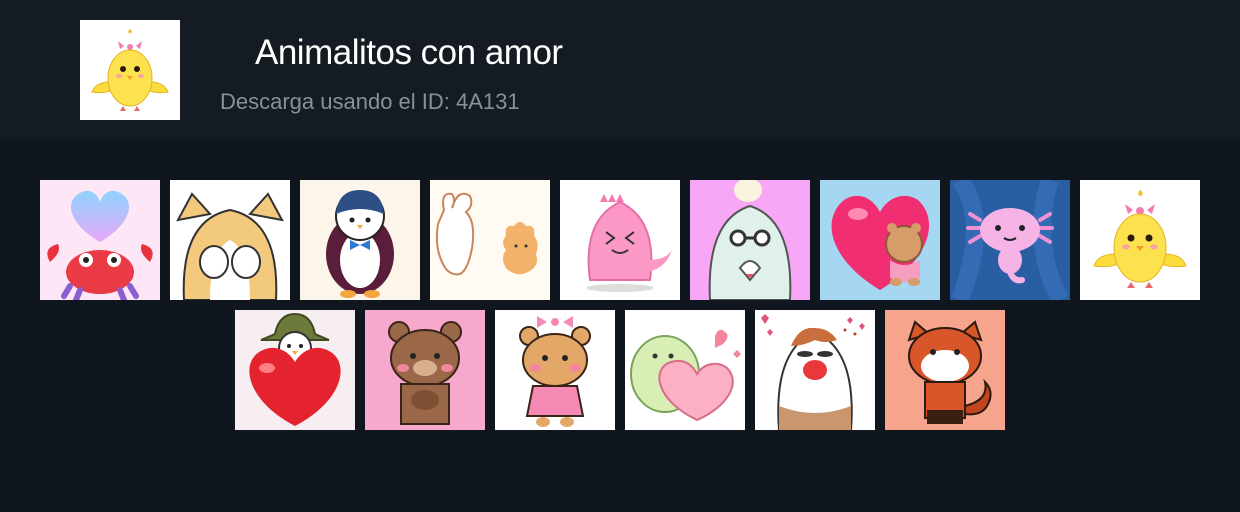  What do you see at coordinates (629, 243) in the screenshot?
I see `pink-dinosaur-icon` at bounding box center [629, 243].